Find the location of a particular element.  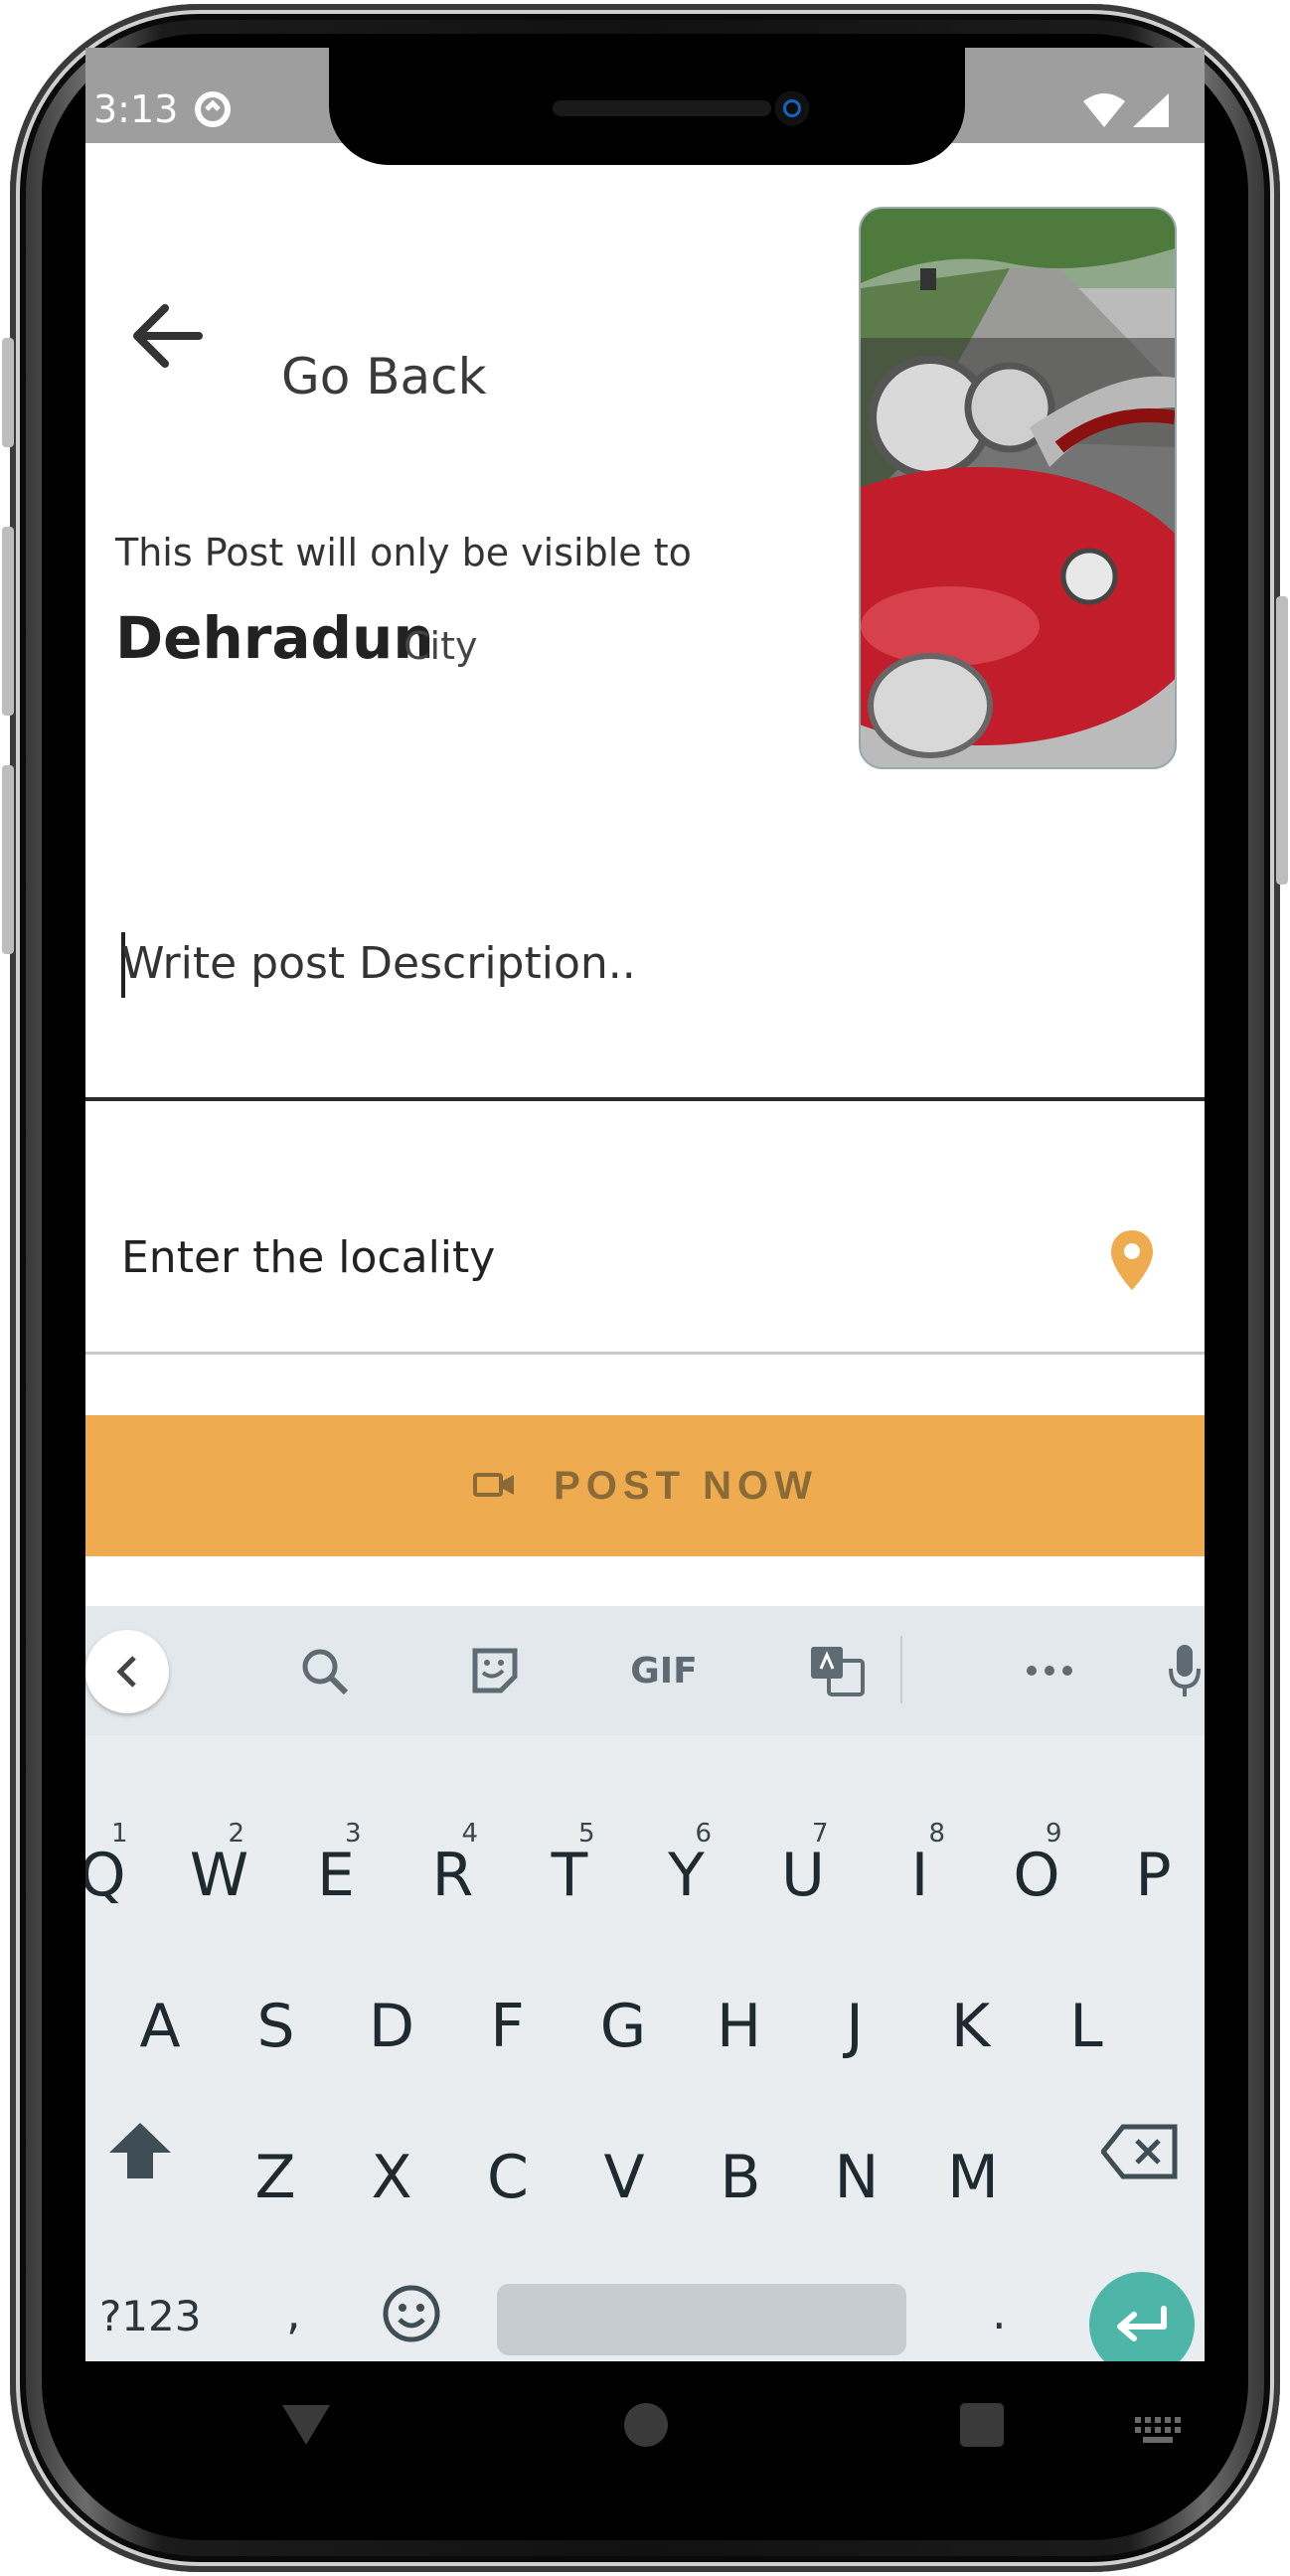

comma-key: , is located at coordinates (293, 2312).